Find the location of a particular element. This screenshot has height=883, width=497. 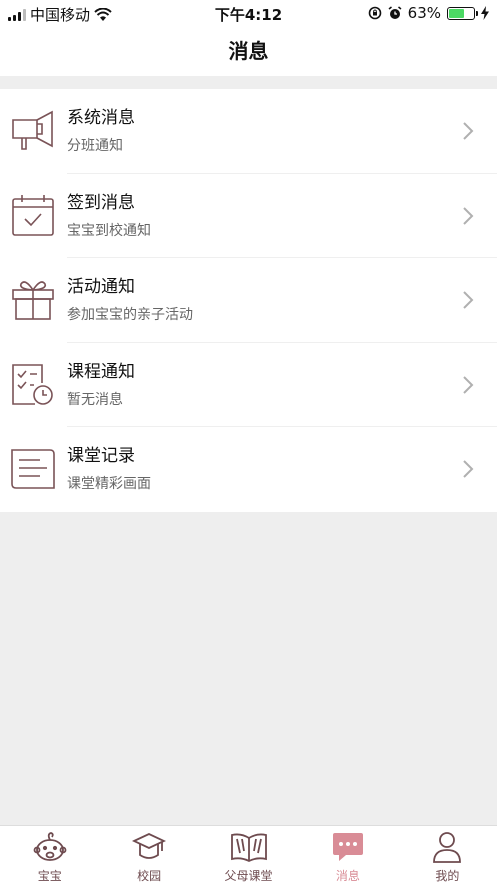

tab-campus: 校园 is located at coordinates (148, 854).